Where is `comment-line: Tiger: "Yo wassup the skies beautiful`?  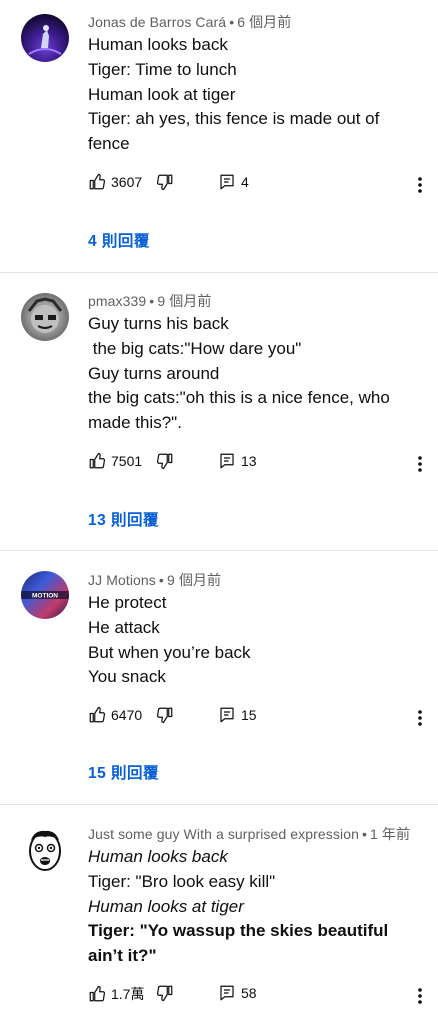 comment-line: Tiger: "Yo wassup the skies beautiful is located at coordinates (238, 931).